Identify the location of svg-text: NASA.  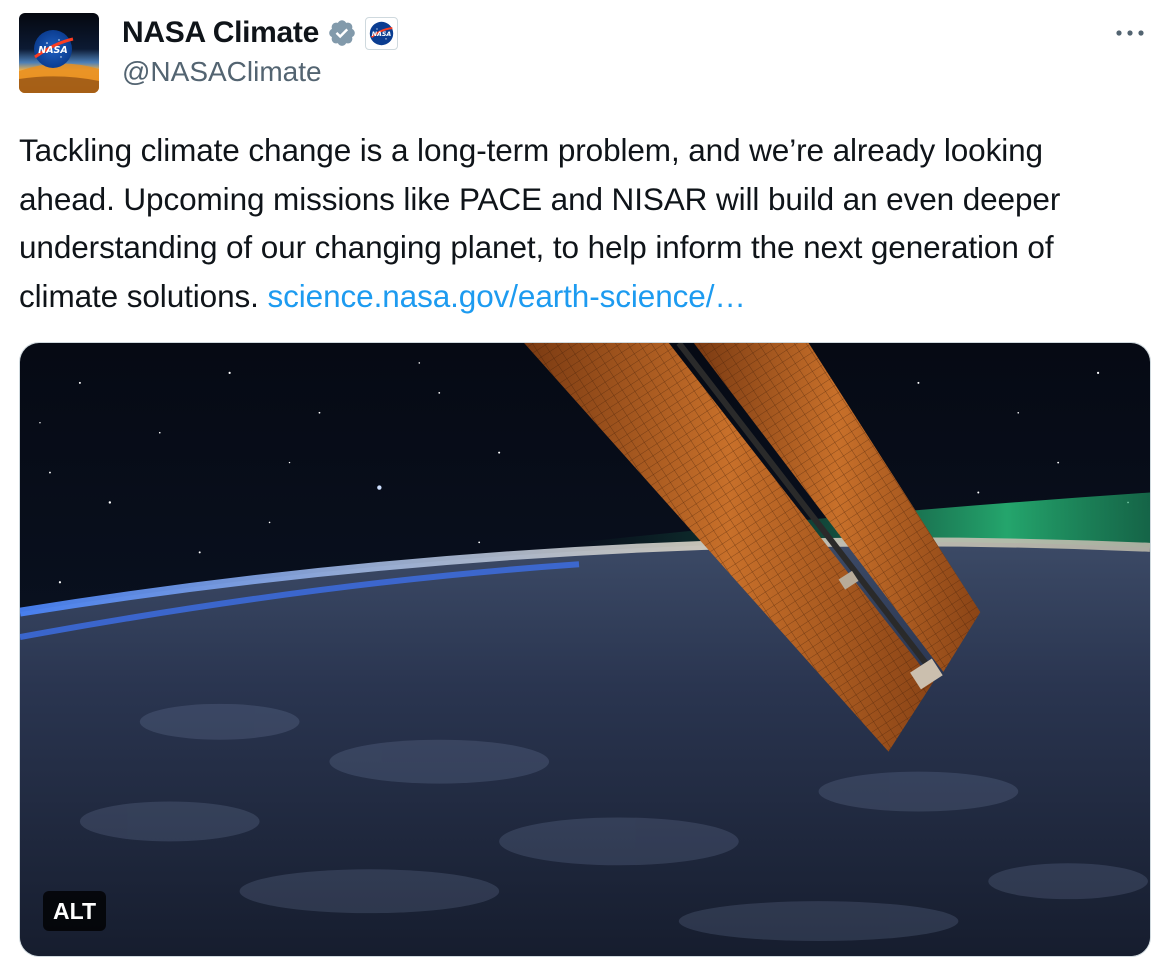
(382, 34).